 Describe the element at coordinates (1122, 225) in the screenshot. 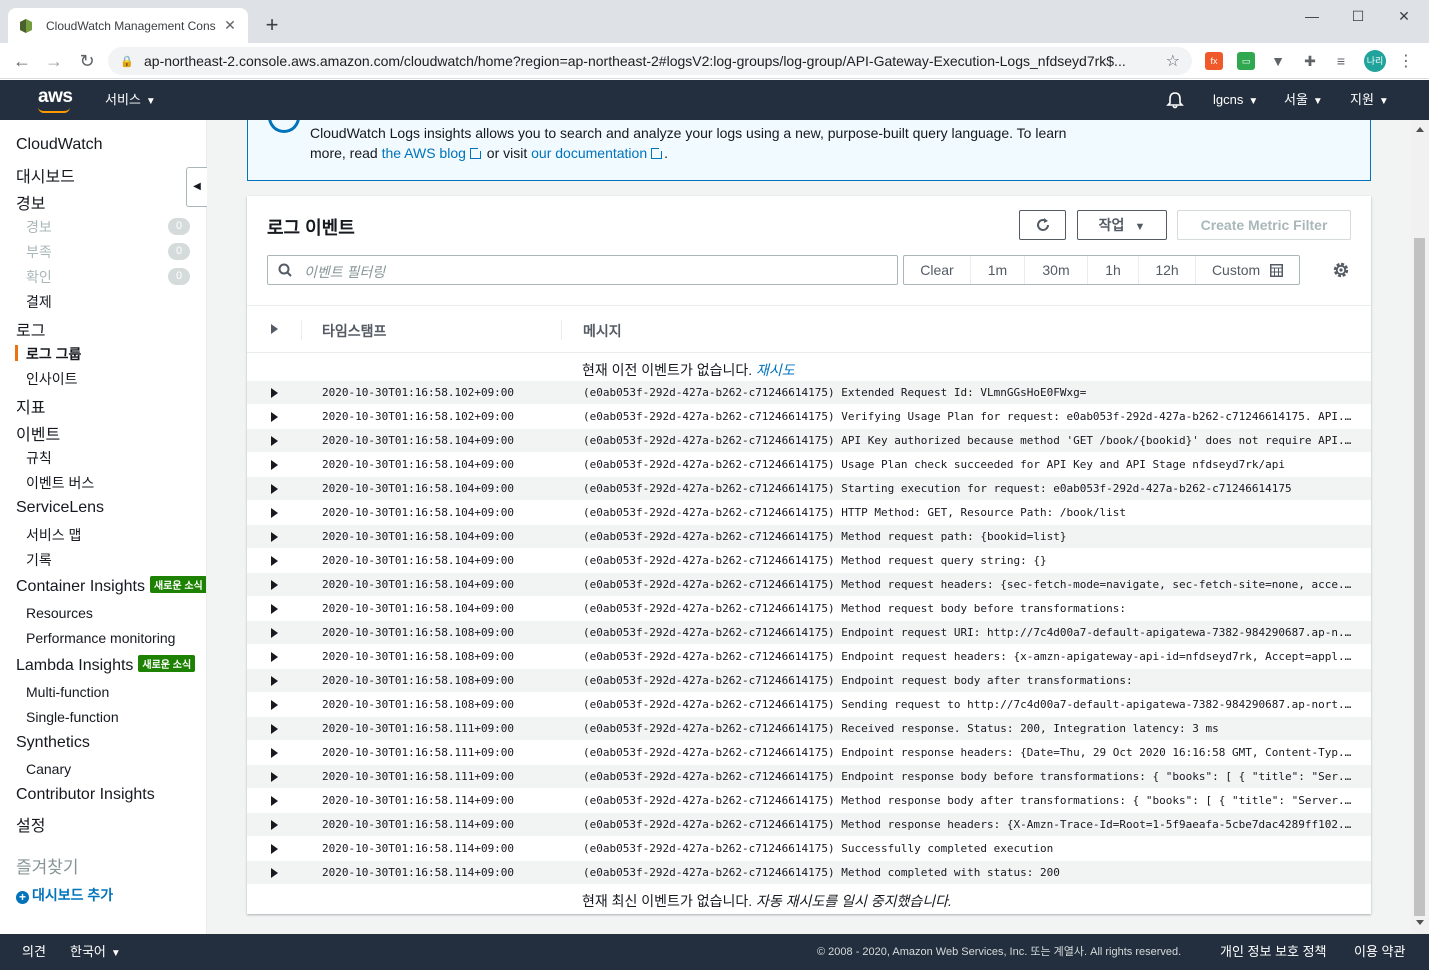

I see `actions-button: 작업 ▼` at that location.